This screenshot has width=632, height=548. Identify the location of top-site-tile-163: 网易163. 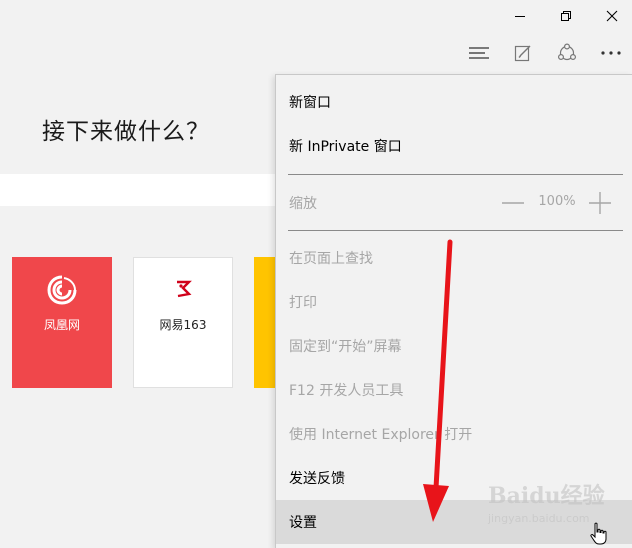
(183, 322).